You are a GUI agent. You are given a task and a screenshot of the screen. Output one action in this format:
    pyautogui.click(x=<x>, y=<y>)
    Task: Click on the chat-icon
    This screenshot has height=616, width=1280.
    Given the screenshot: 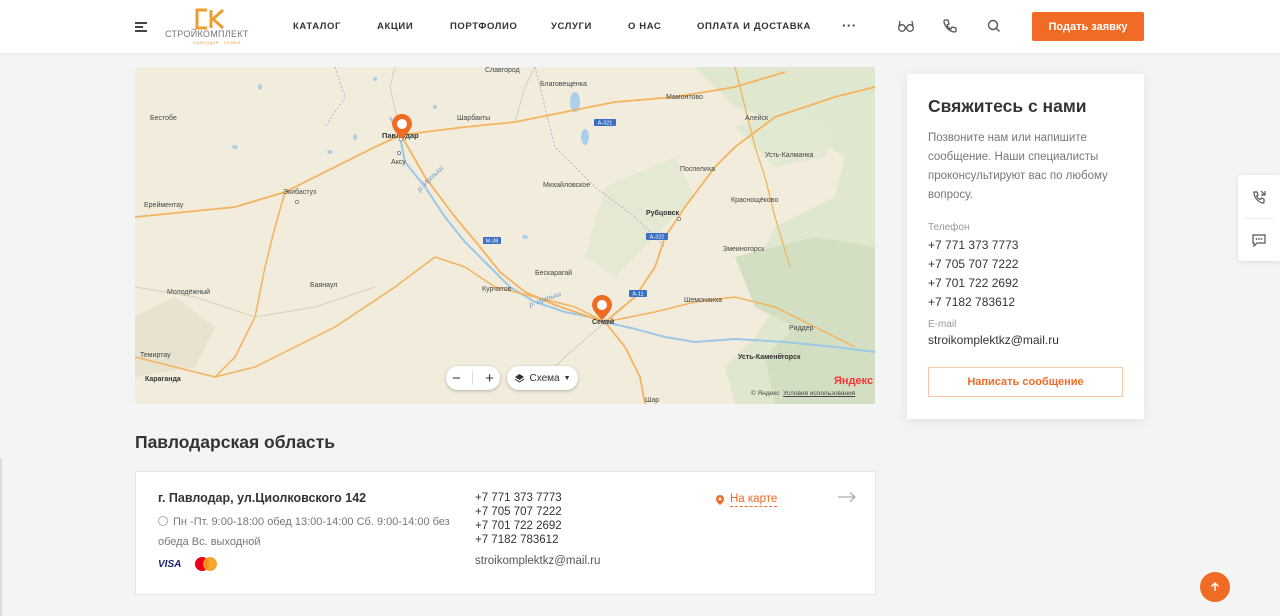 What is the action you would take?
    pyautogui.click(x=1259, y=240)
    